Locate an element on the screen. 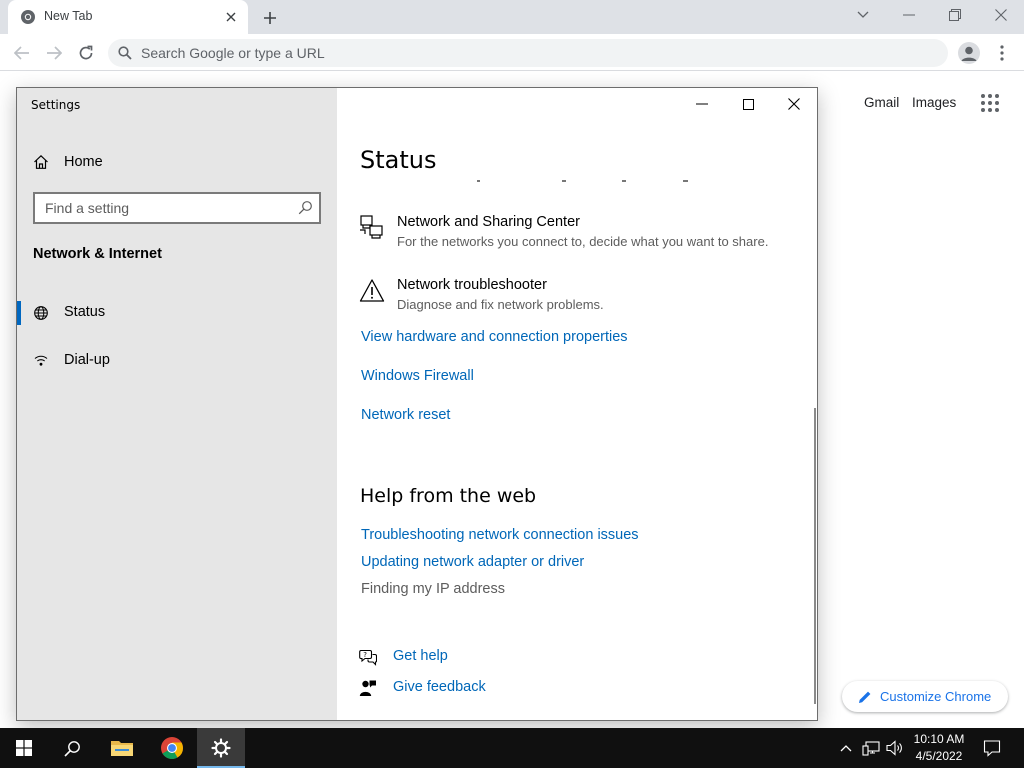 This screenshot has height=768, width=1024. help-section-title: Help from the web is located at coordinates (448, 496).